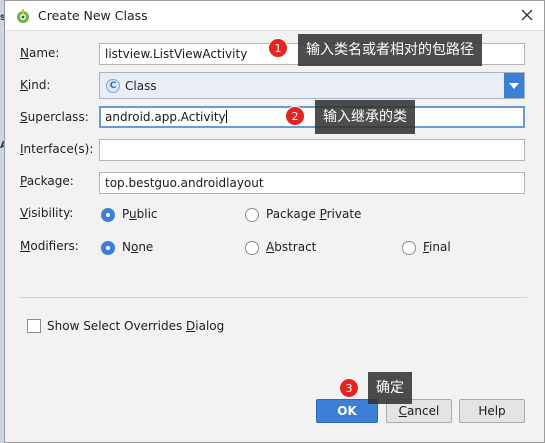  I want to click on dialog-title: Create New Class, so click(93, 15).